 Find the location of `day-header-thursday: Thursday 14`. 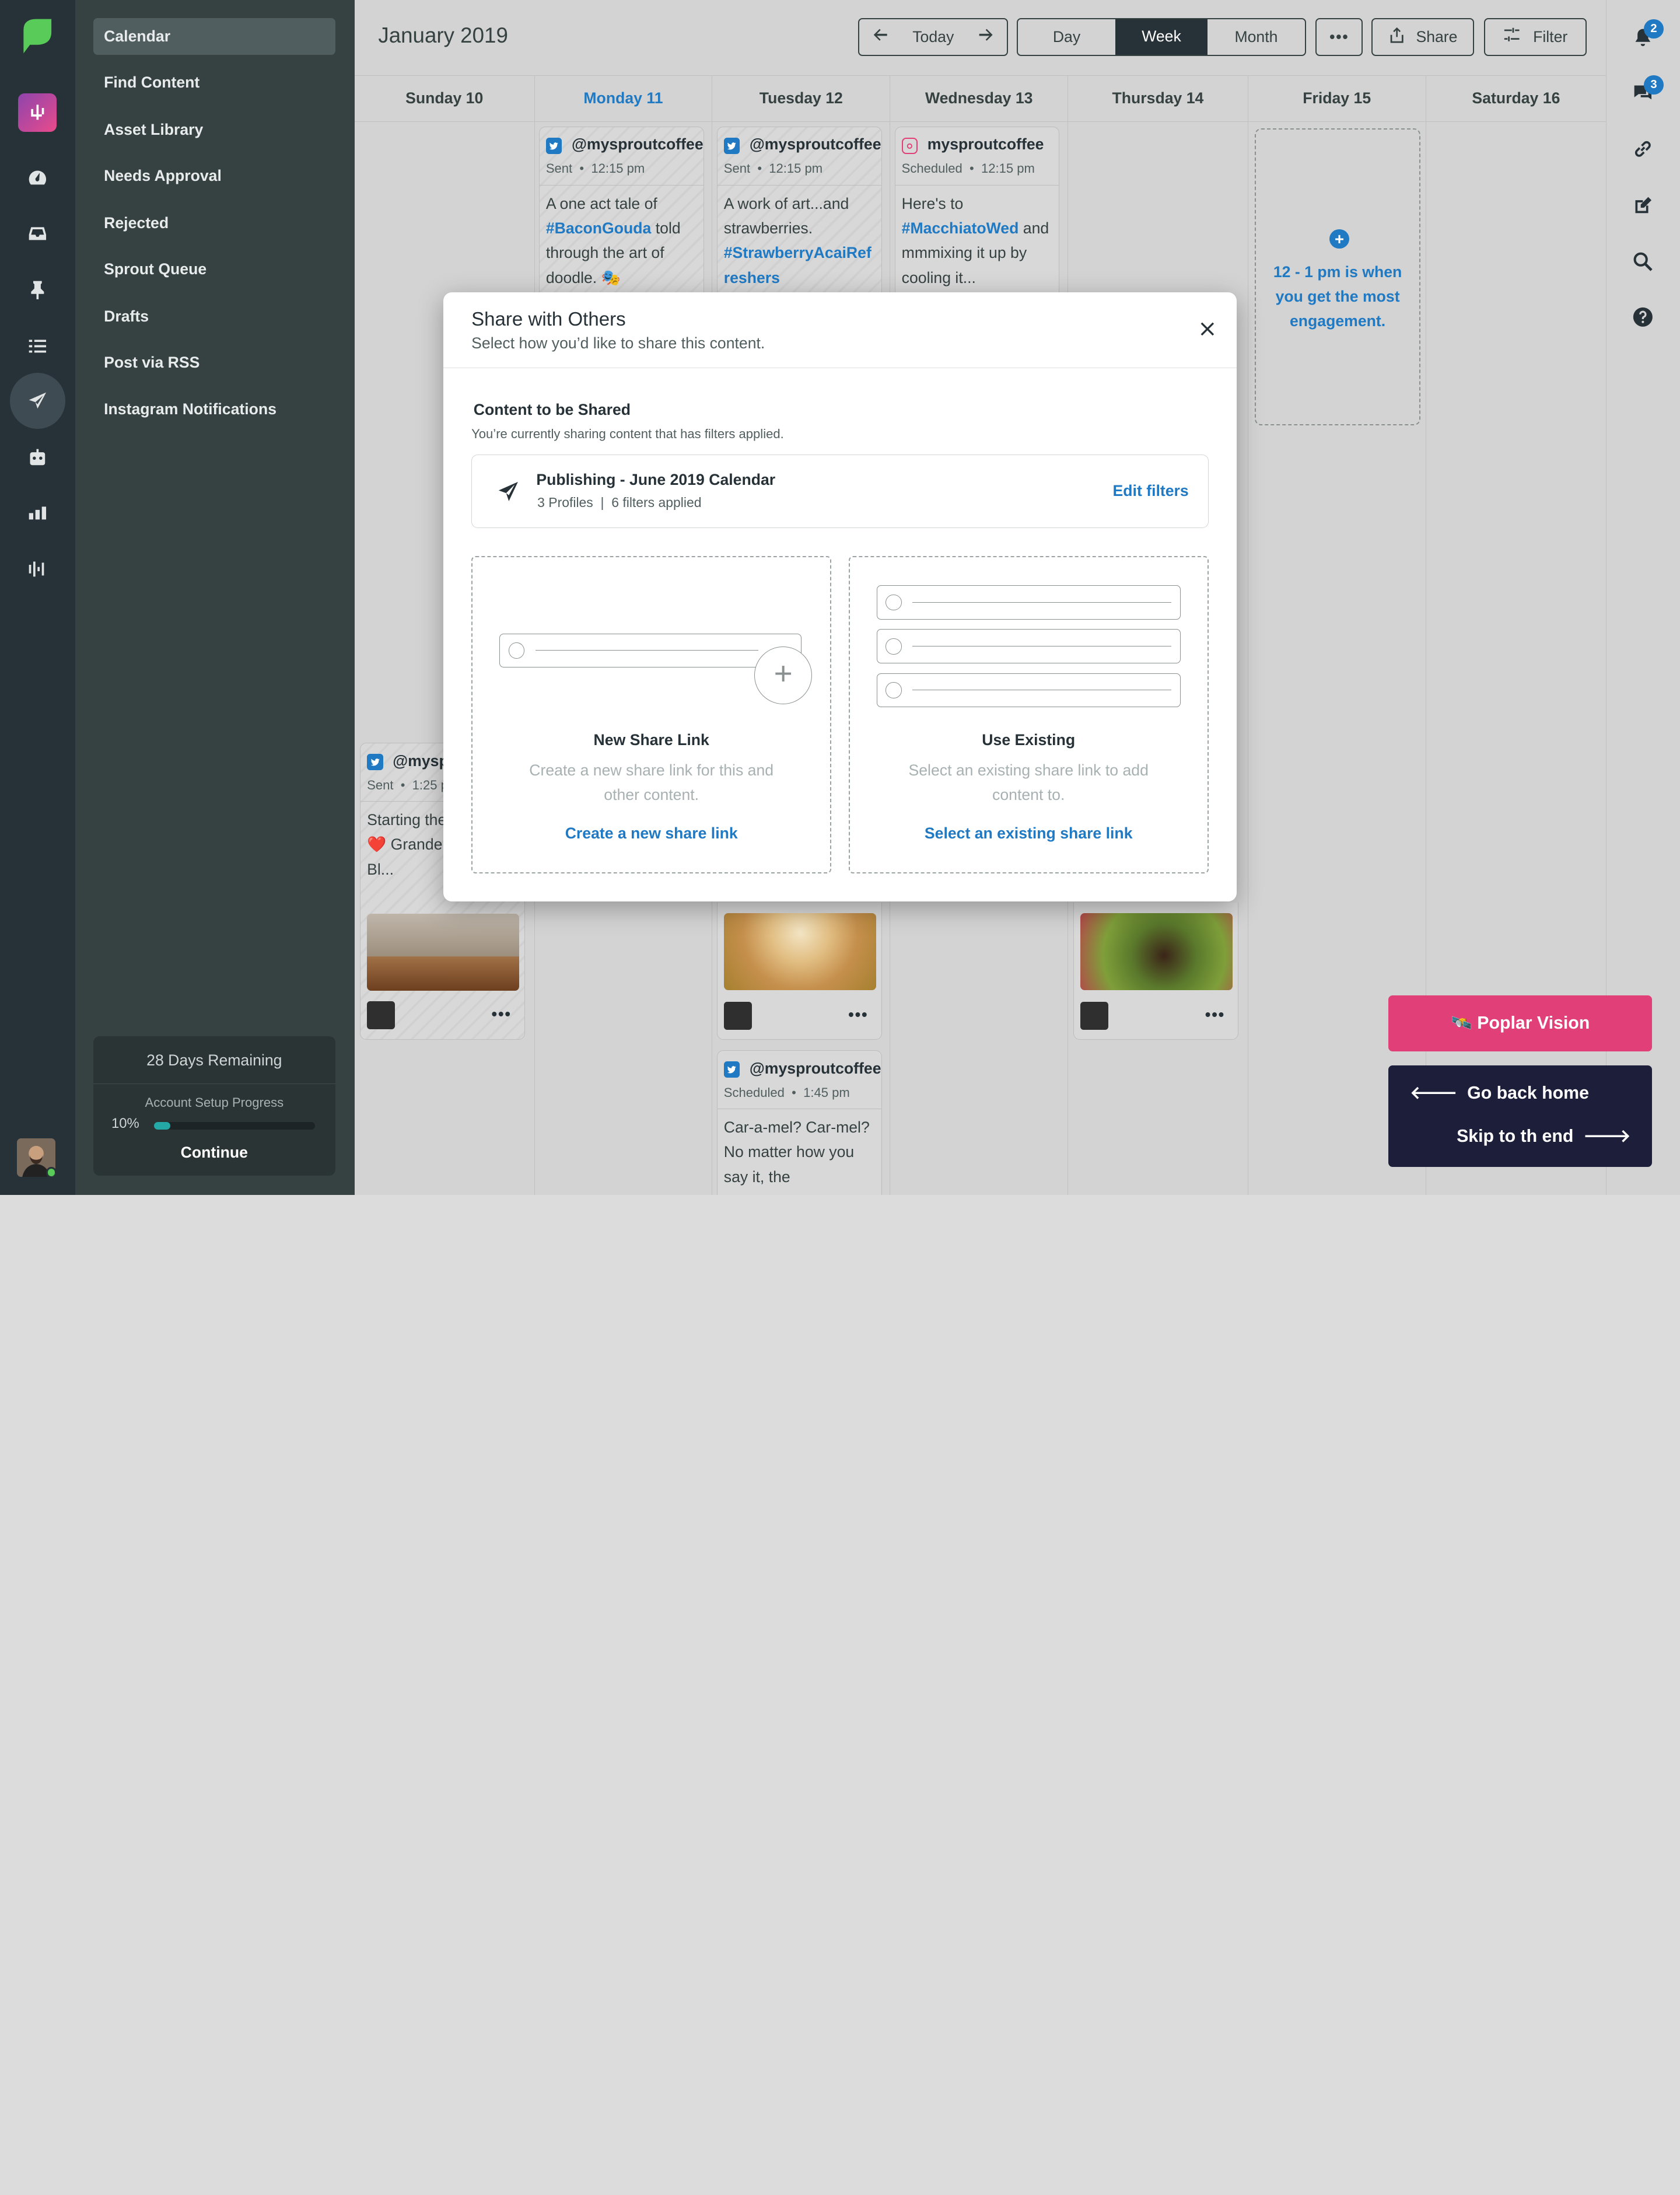

day-header-thursday: Thursday 14 is located at coordinates (1158, 99).